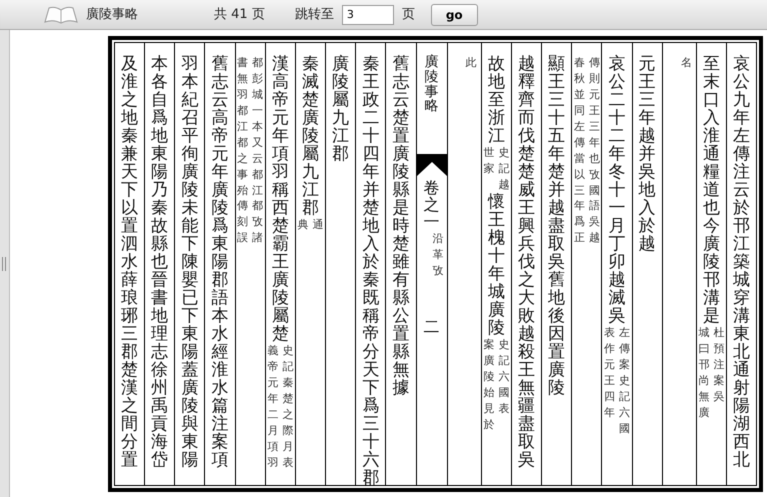 The width and height of the screenshot is (767, 497). What do you see at coordinates (258, 150) in the screenshot?
I see `annotation-text: 都彭城一本又云都江都攷諸` at bounding box center [258, 150].